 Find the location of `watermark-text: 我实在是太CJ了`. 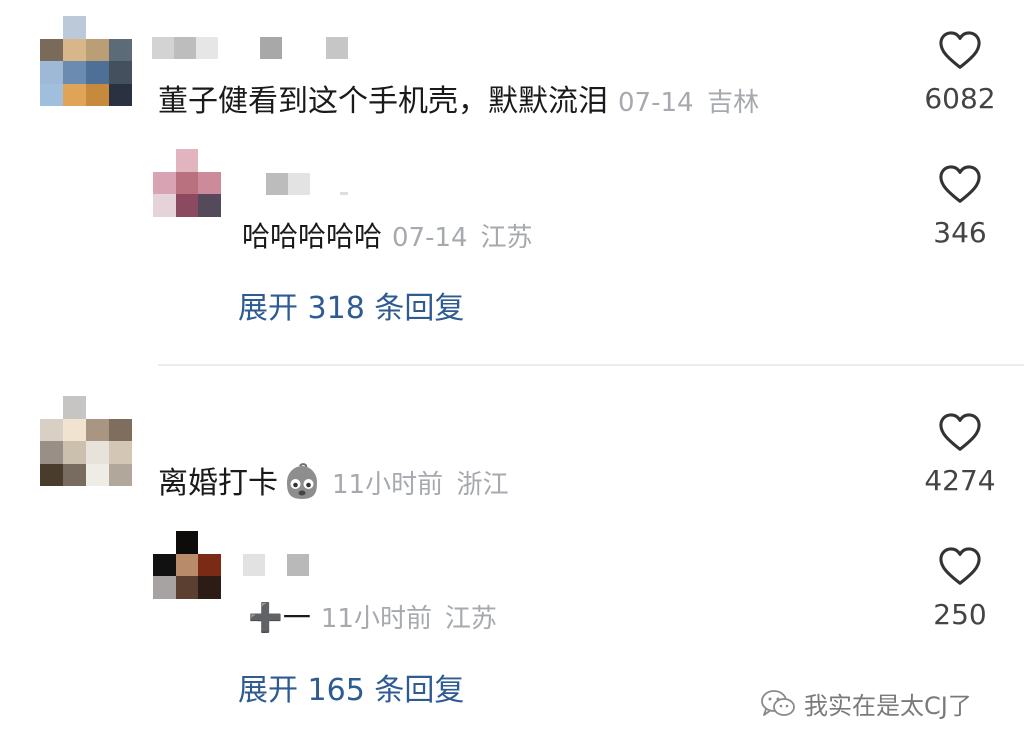

watermark-text: 我实在是太CJ了 is located at coordinates (888, 706).